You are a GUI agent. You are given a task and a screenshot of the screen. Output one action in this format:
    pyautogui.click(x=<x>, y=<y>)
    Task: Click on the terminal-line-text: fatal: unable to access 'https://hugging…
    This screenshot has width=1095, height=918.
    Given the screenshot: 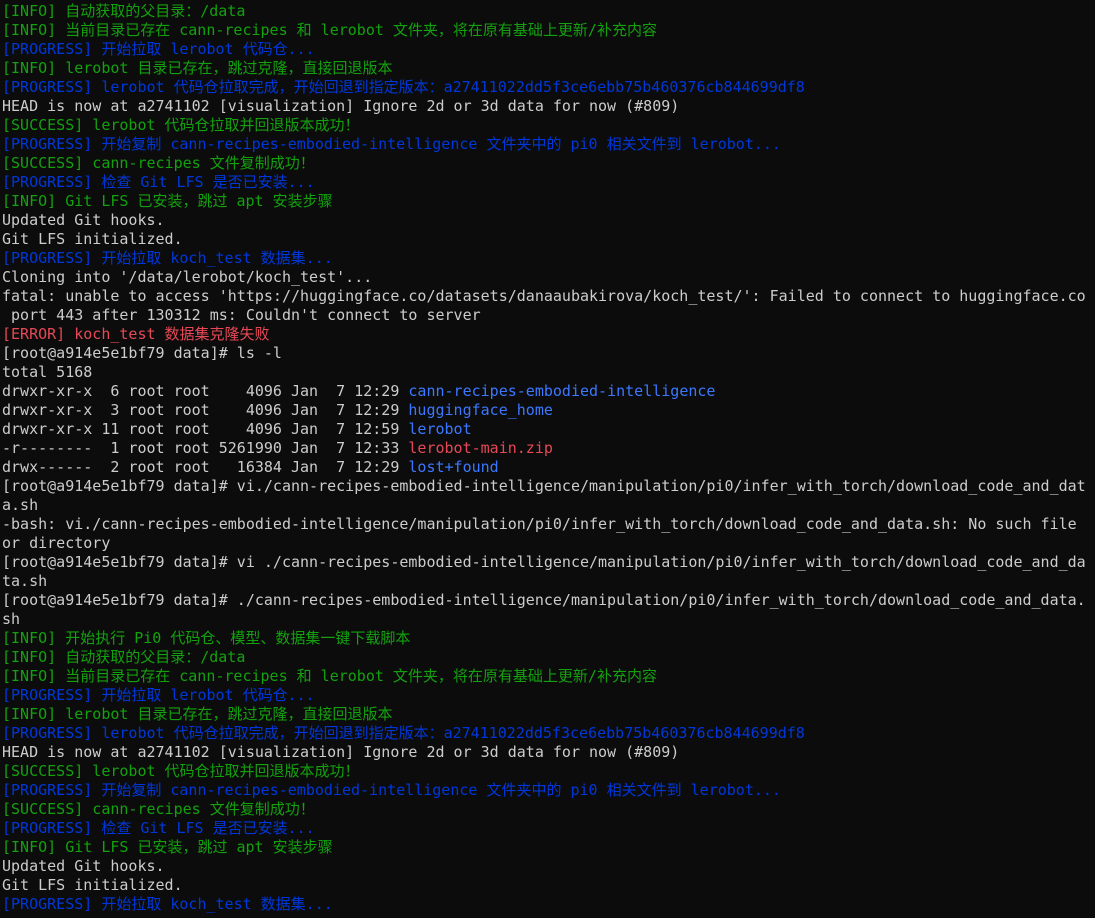 What is the action you would take?
    pyautogui.click(x=544, y=296)
    